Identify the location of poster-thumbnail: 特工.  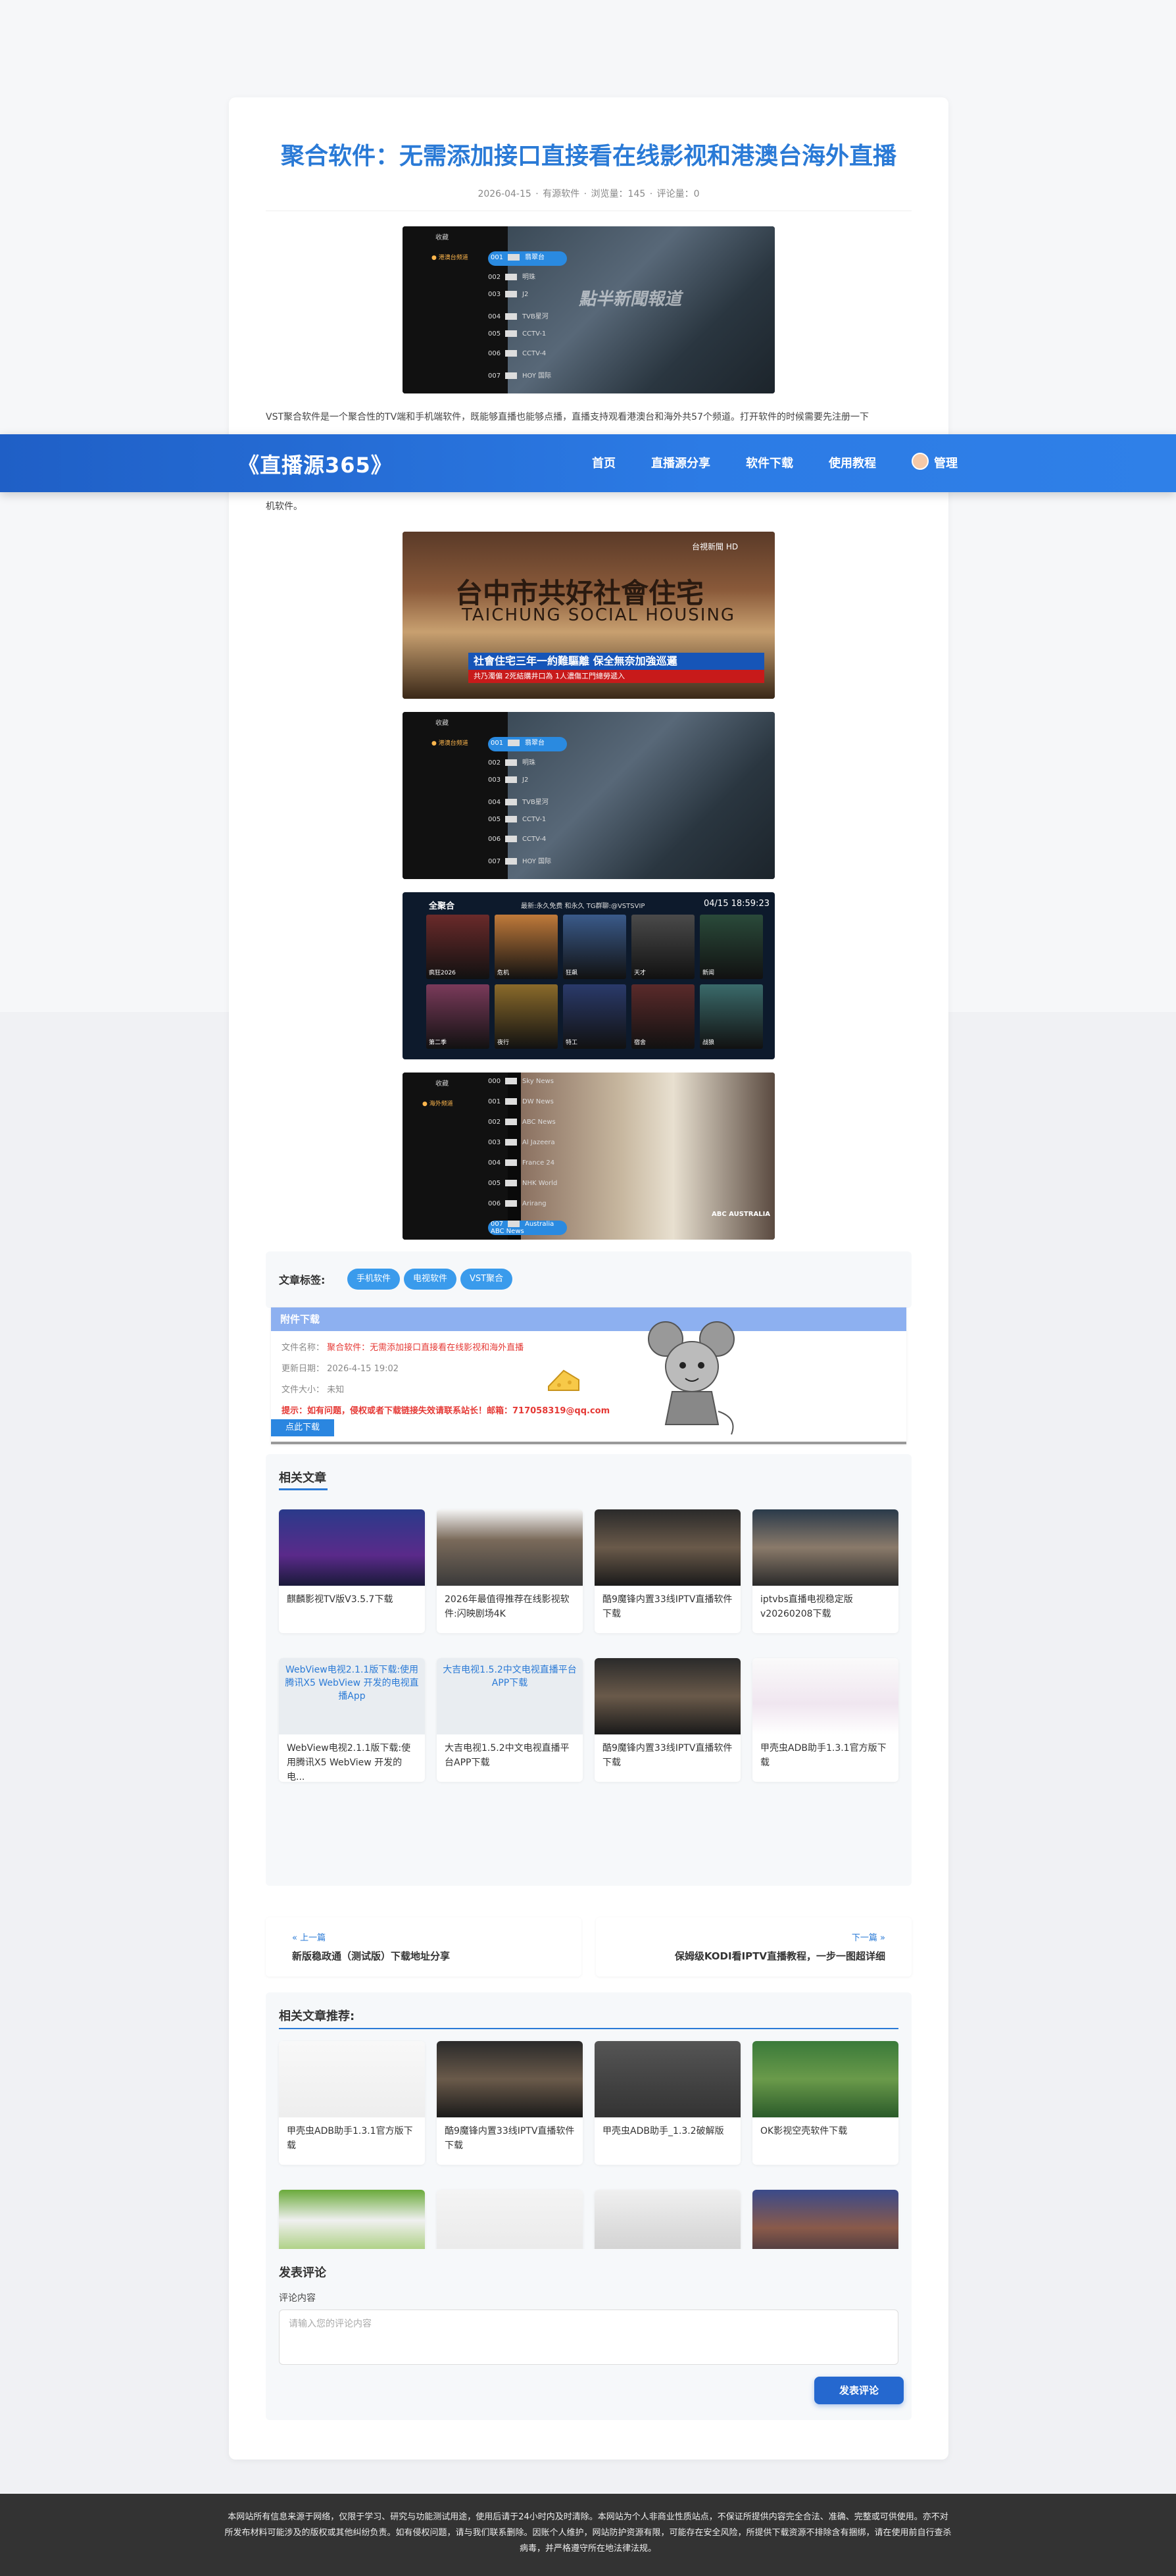
(594, 1016).